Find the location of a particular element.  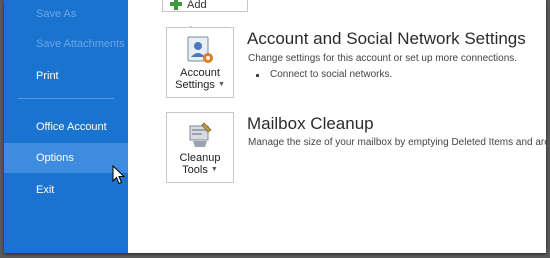

account-settings-label-text: Settings is located at coordinates (195, 85).